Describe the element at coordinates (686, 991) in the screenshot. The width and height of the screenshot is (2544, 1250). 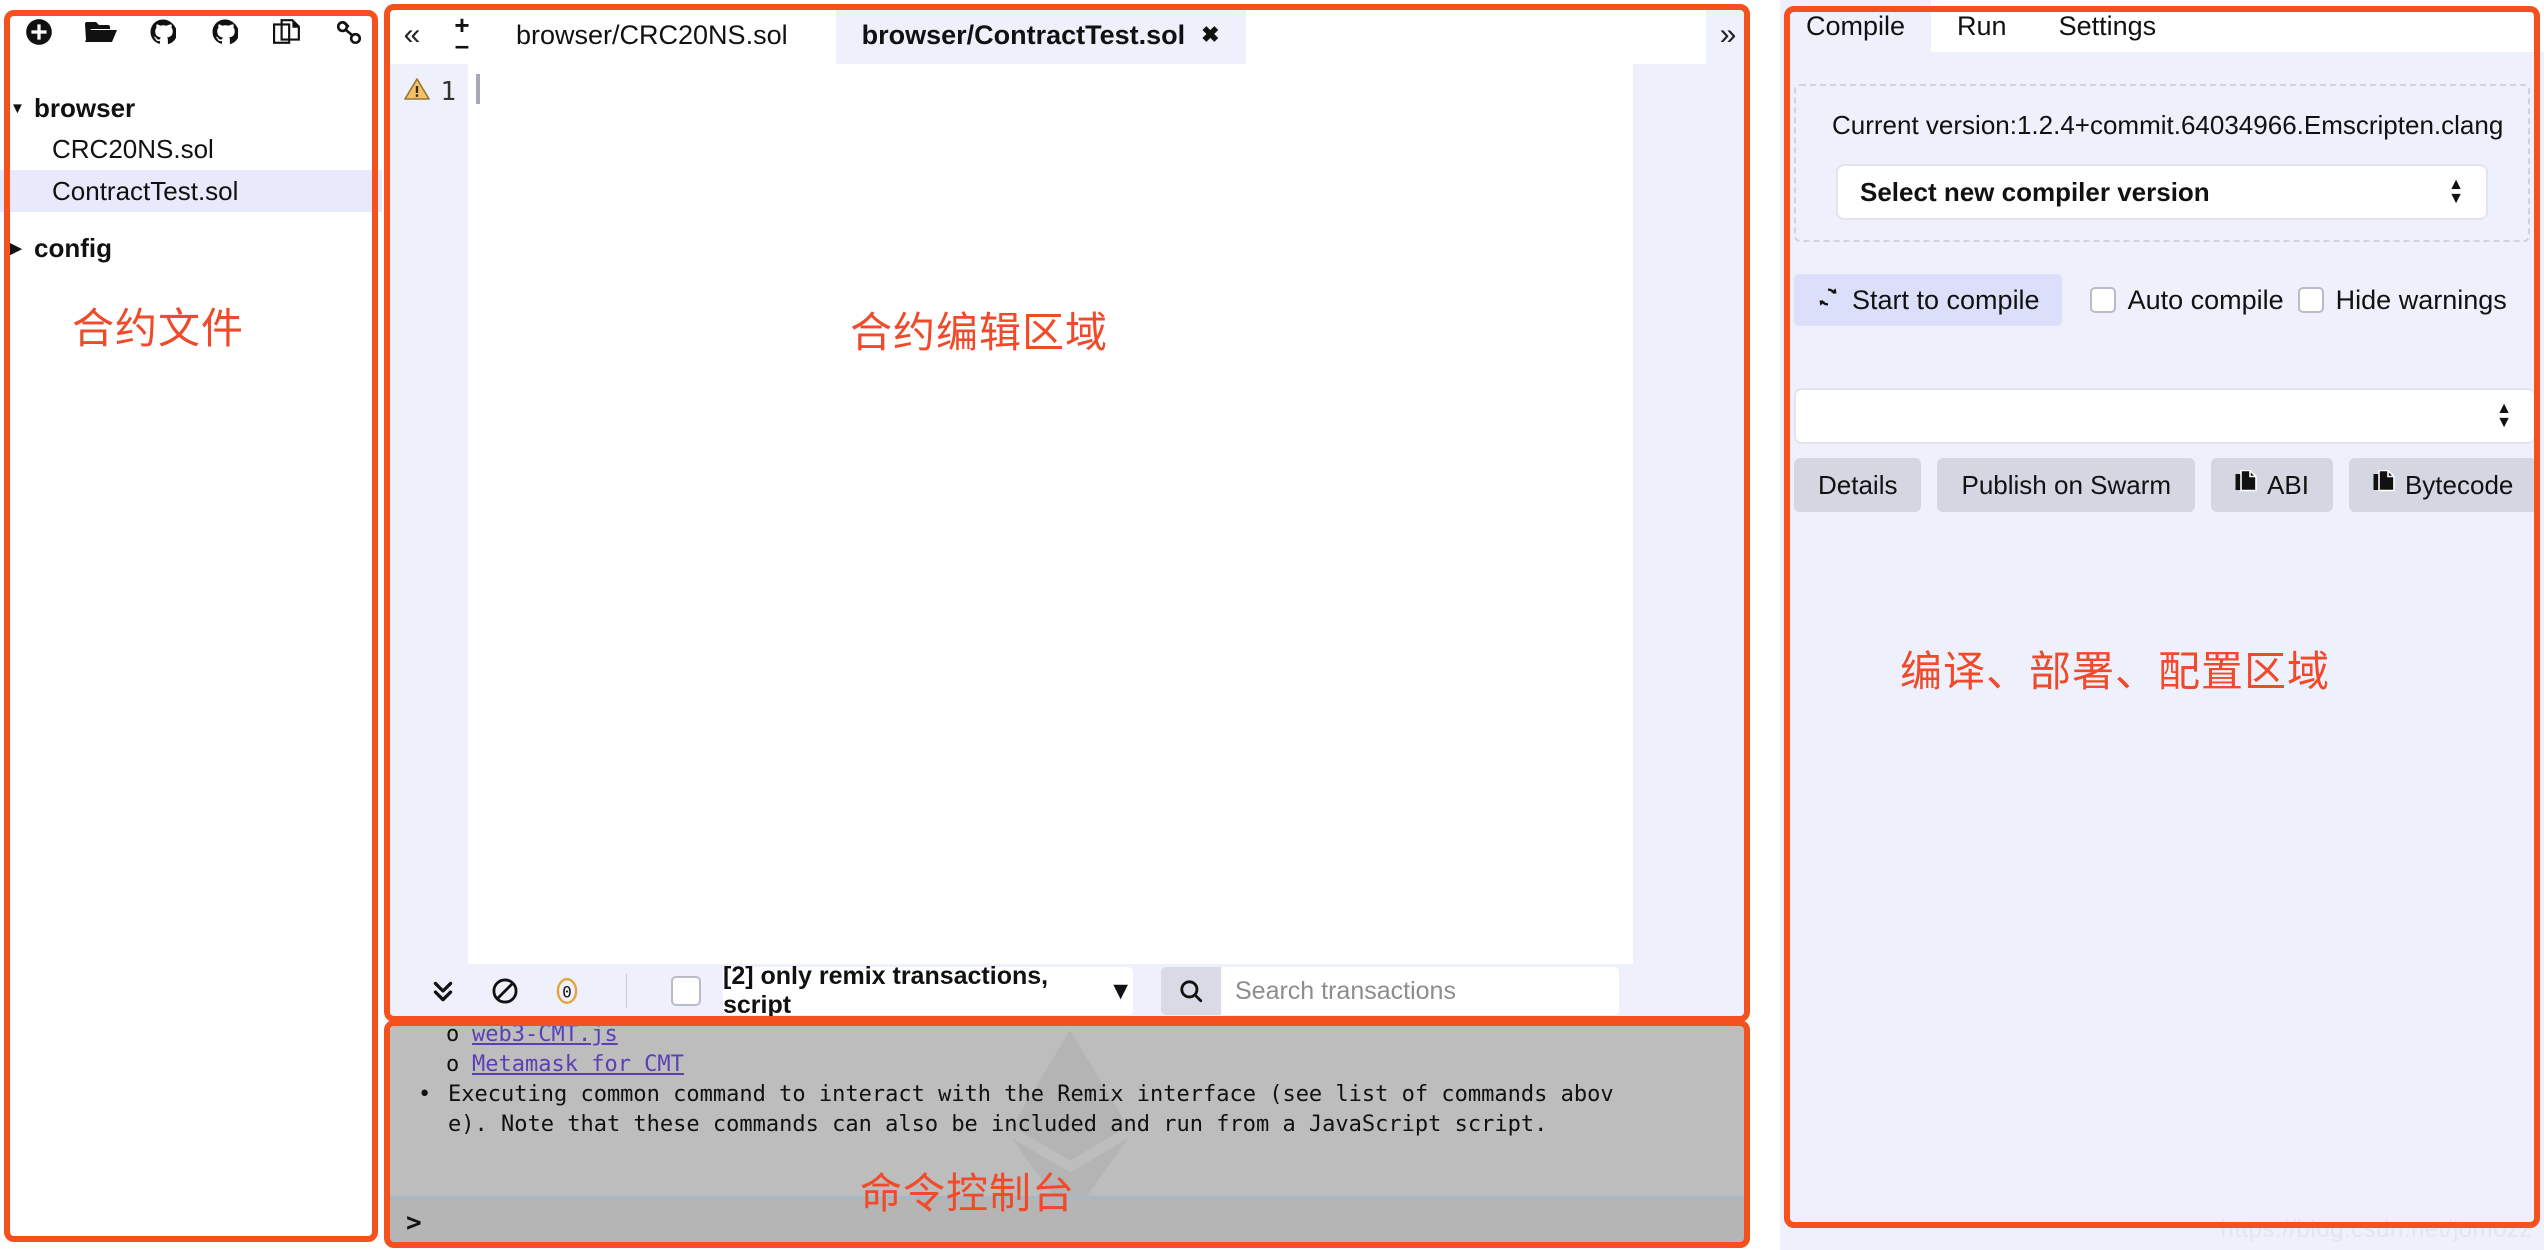
I see `transactions-filter-checkbox` at that location.